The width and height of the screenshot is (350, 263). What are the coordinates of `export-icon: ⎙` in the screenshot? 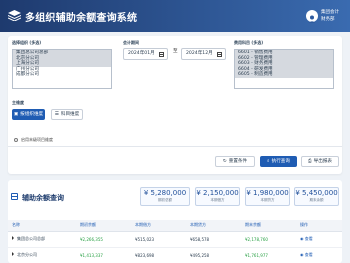 It's located at (309, 161).